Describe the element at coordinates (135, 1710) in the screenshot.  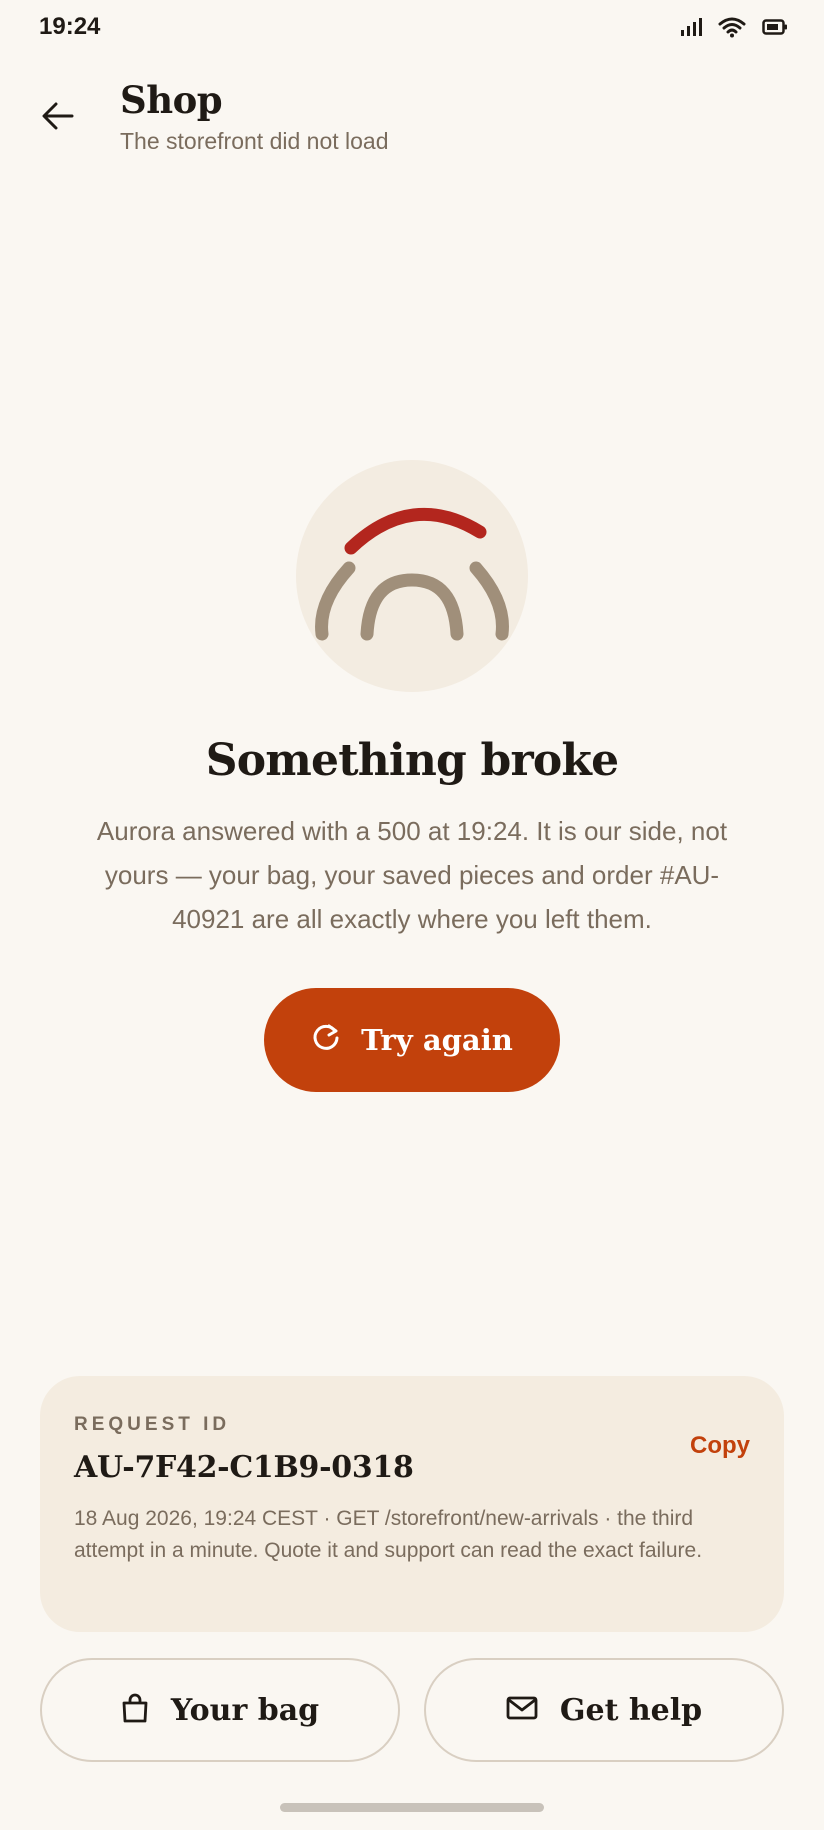
I see `shopping-bag-icon` at that location.